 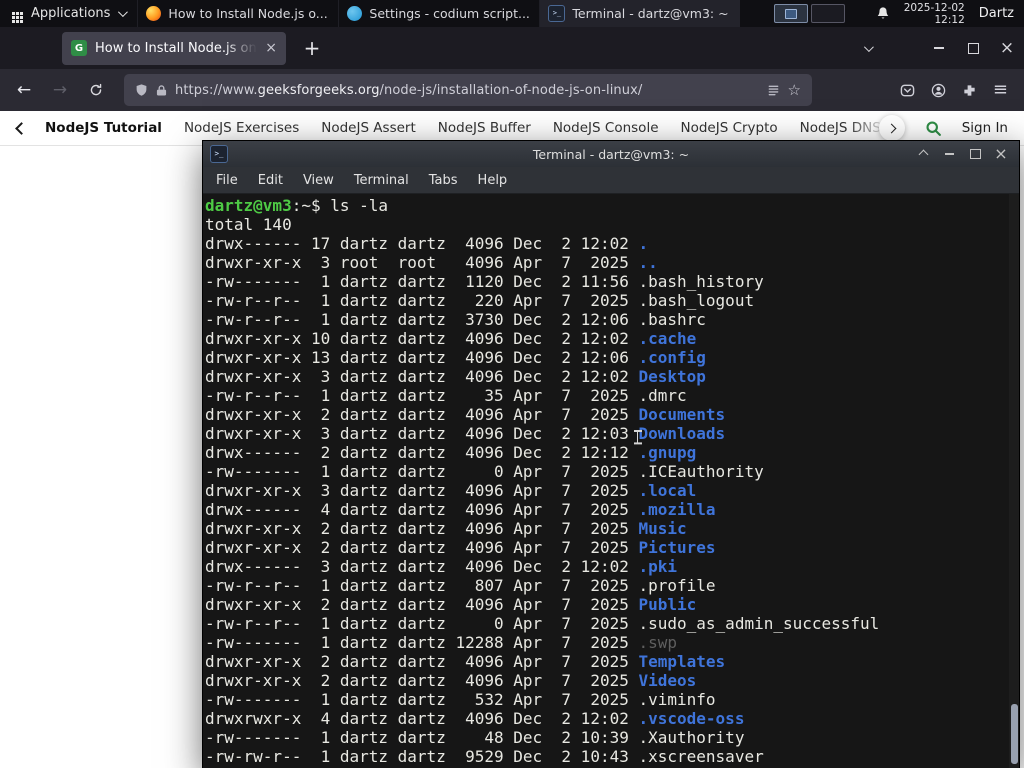 I want to click on clock: 2025-12-02 12:12, so click(x=934, y=14).